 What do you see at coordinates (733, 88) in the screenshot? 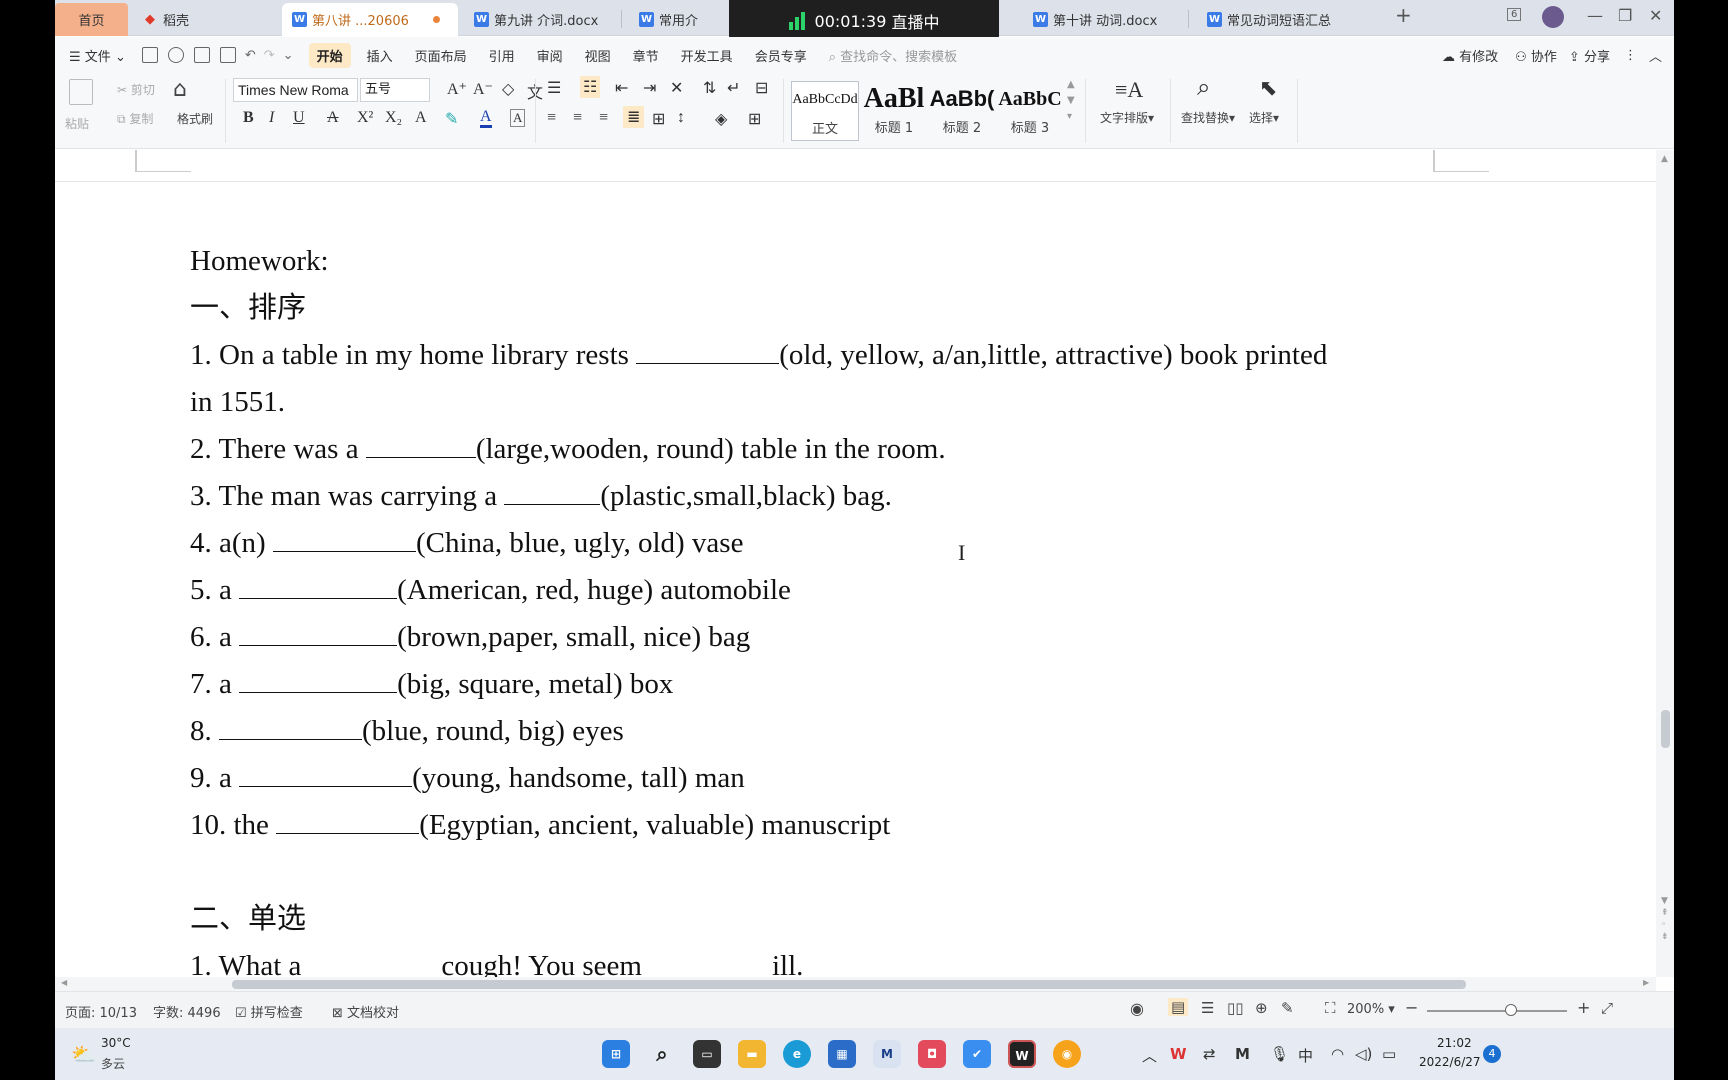
I see `paragraph-mark-icon: ↵` at bounding box center [733, 88].